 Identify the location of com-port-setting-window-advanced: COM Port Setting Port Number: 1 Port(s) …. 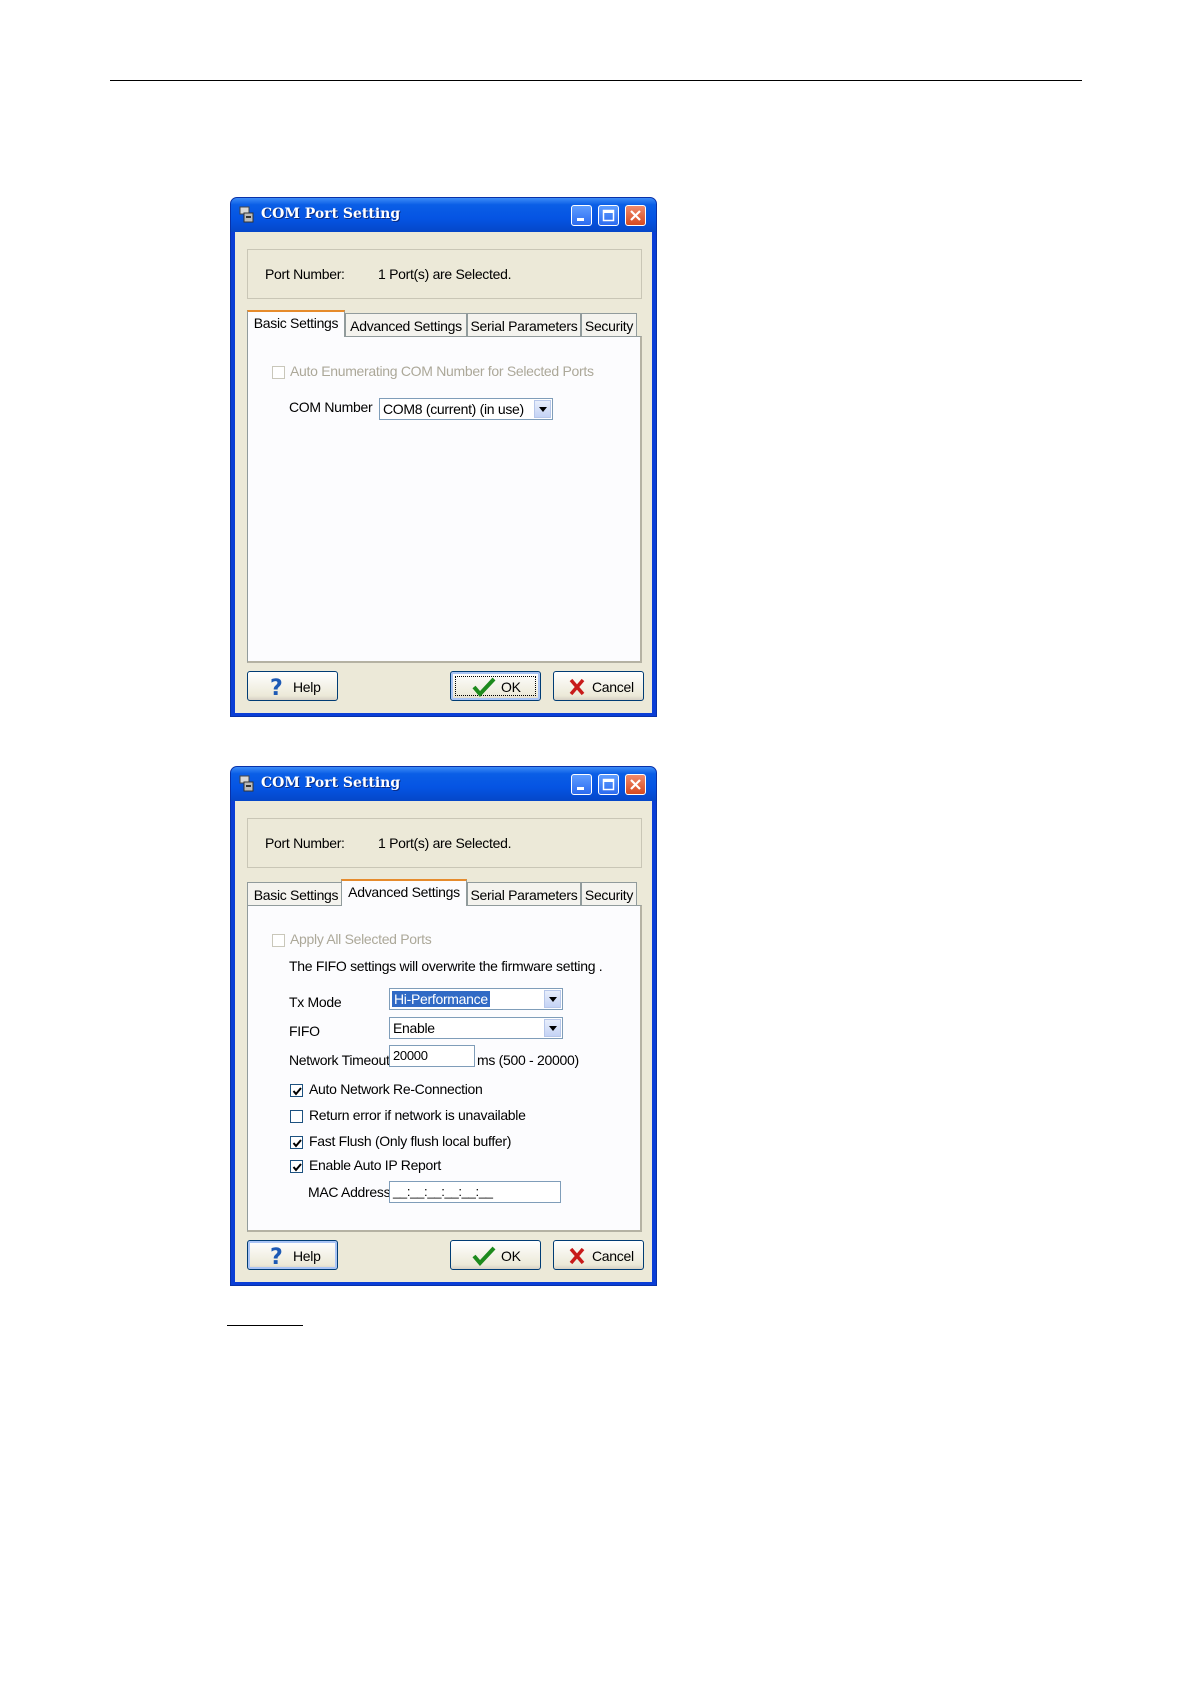
(443, 1026).